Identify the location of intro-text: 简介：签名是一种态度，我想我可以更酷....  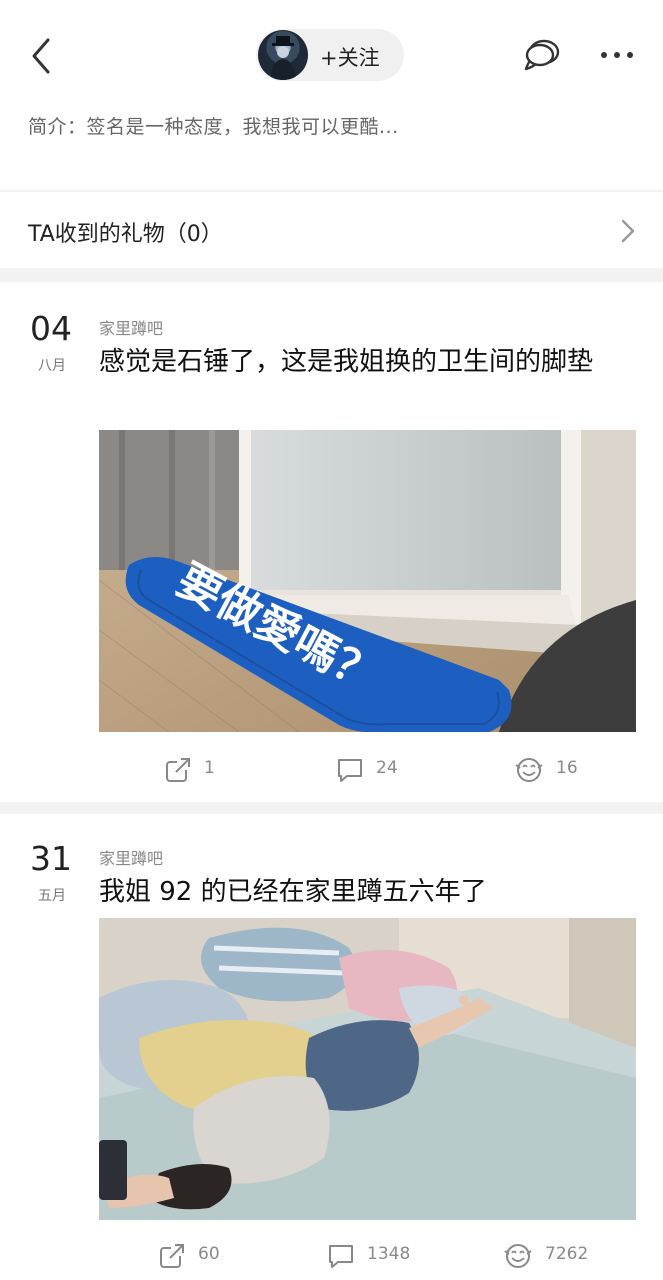
(213, 127).